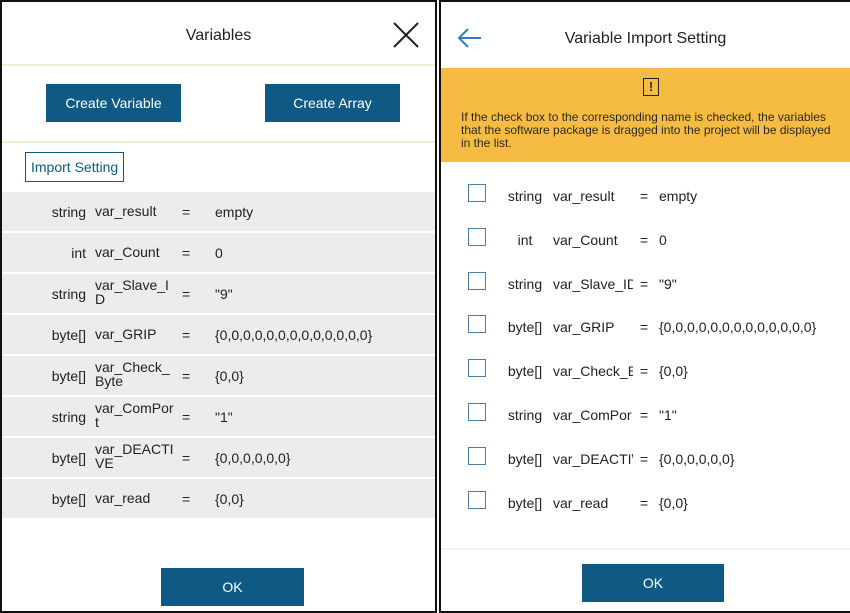 The width and height of the screenshot is (850, 613). Describe the element at coordinates (134, 456) in the screenshot. I see `variable-name: var_DEACTI VE` at that location.